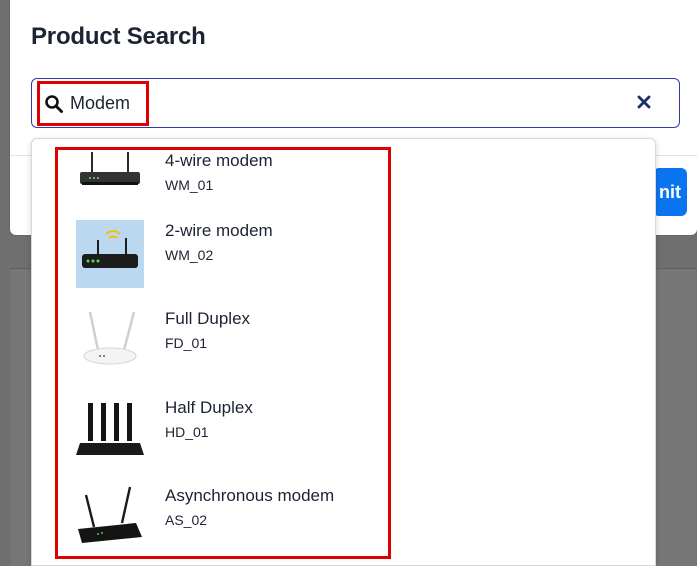 The height and width of the screenshot is (566, 697). What do you see at coordinates (209, 407) in the screenshot?
I see `result-name: Half Duplex` at bounding box center [209, 407].